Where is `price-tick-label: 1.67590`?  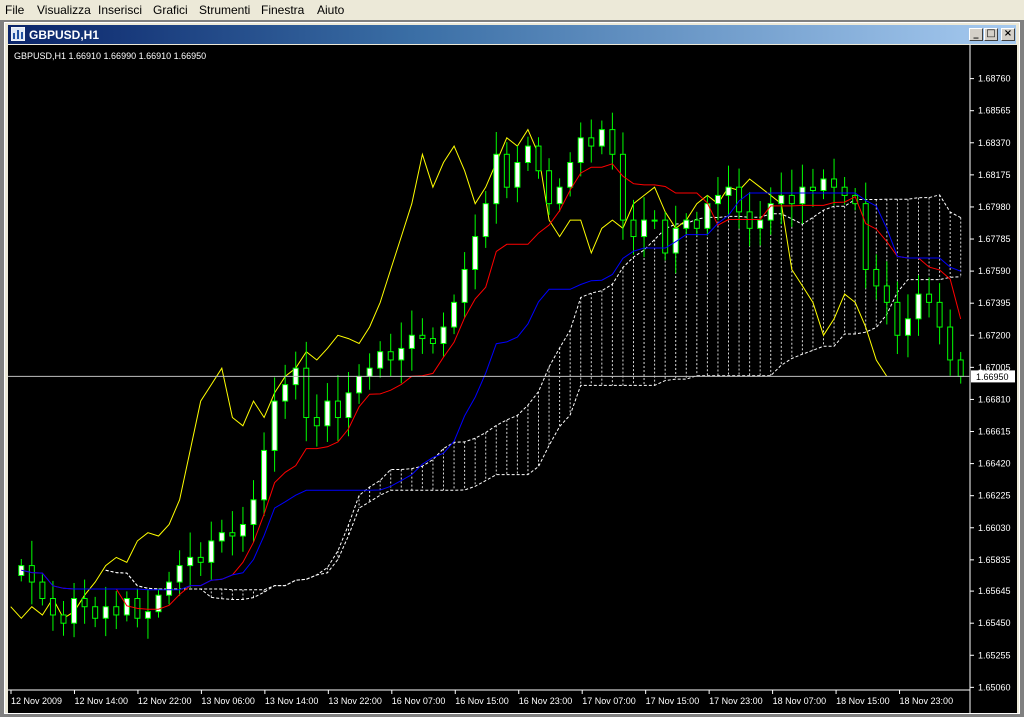 price-tick-label: 1.67590 is located at coordinates (994, 271).